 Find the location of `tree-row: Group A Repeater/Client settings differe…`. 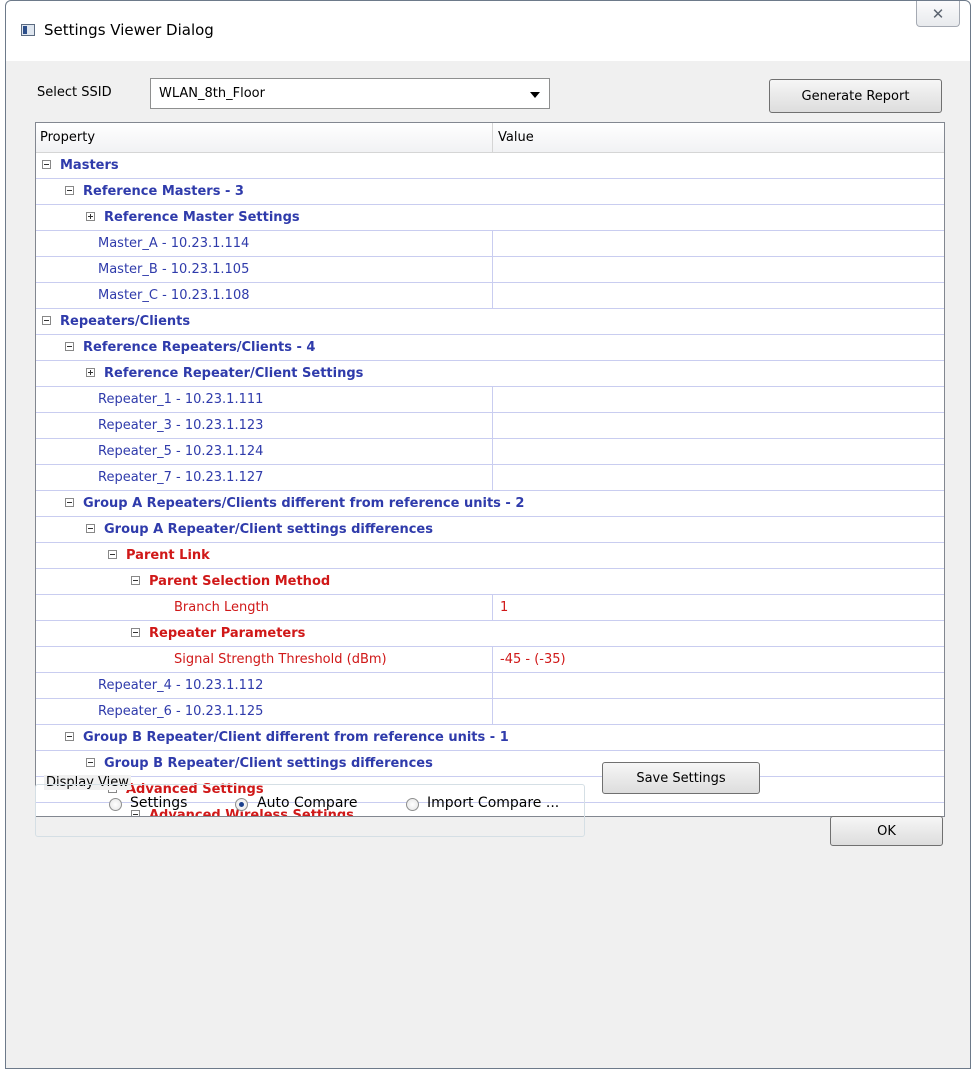

tree-row: Group A Repeater/Client settings differe… is located at coordinates (490, 530).